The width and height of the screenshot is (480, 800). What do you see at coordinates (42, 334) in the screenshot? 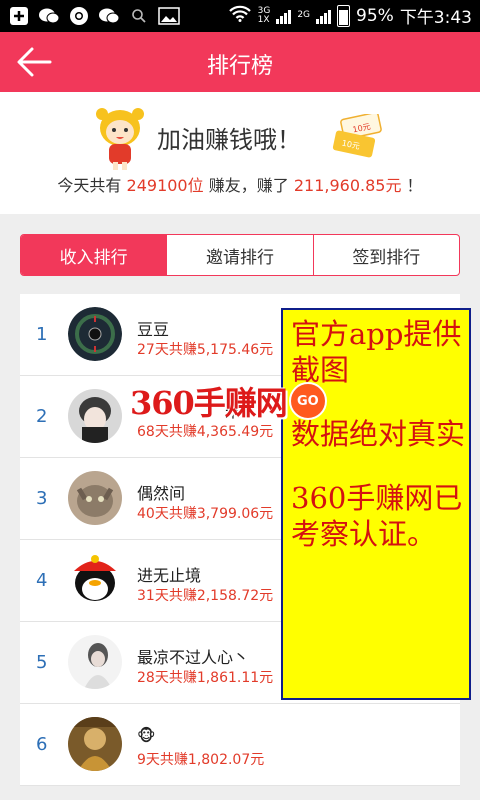
I see `rank-number: 1` at bounding box center [42, 334].